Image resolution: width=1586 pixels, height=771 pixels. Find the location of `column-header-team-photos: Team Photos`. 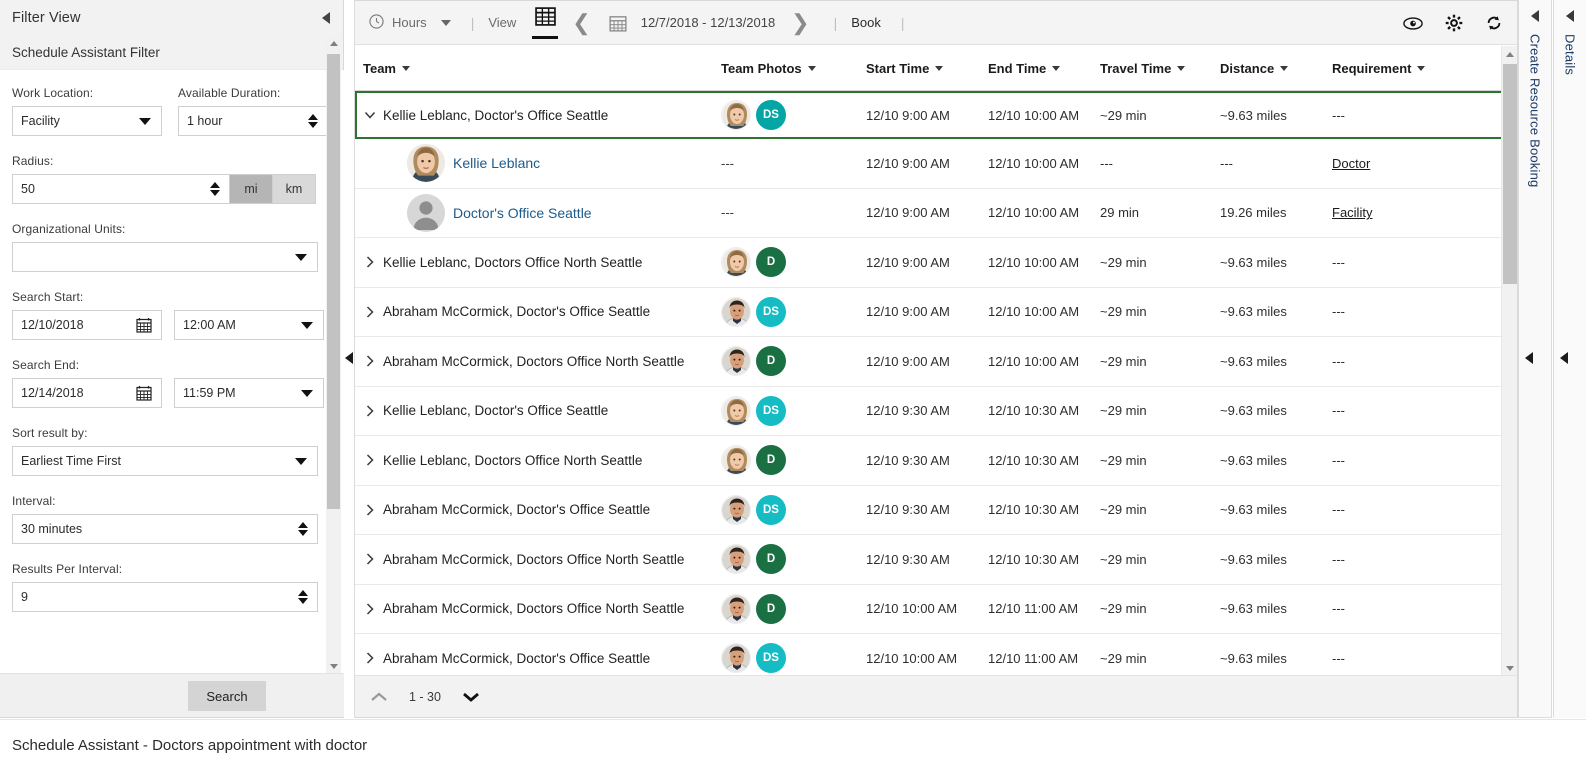

column-header-team-photos: Team Photos is located at coordinates (793, 68).